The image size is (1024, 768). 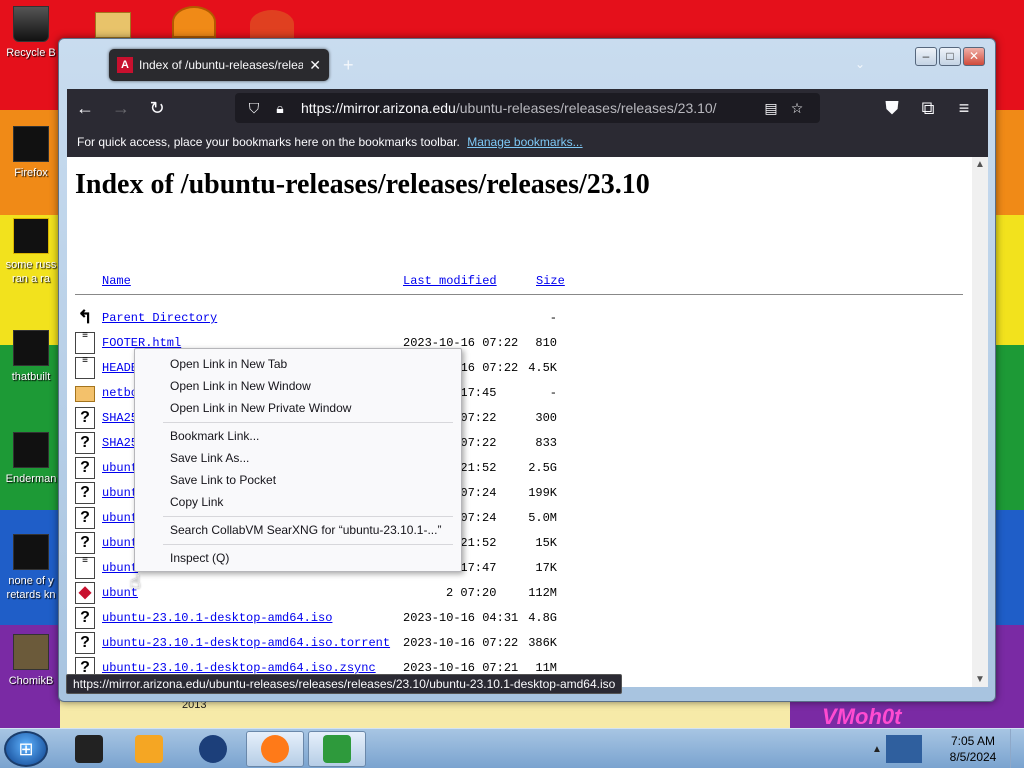 What do you see at coordinates (31, 53) in the screenshot?
I see `desktop-icon-label: Recycle B` at bounding box center [31, 53].